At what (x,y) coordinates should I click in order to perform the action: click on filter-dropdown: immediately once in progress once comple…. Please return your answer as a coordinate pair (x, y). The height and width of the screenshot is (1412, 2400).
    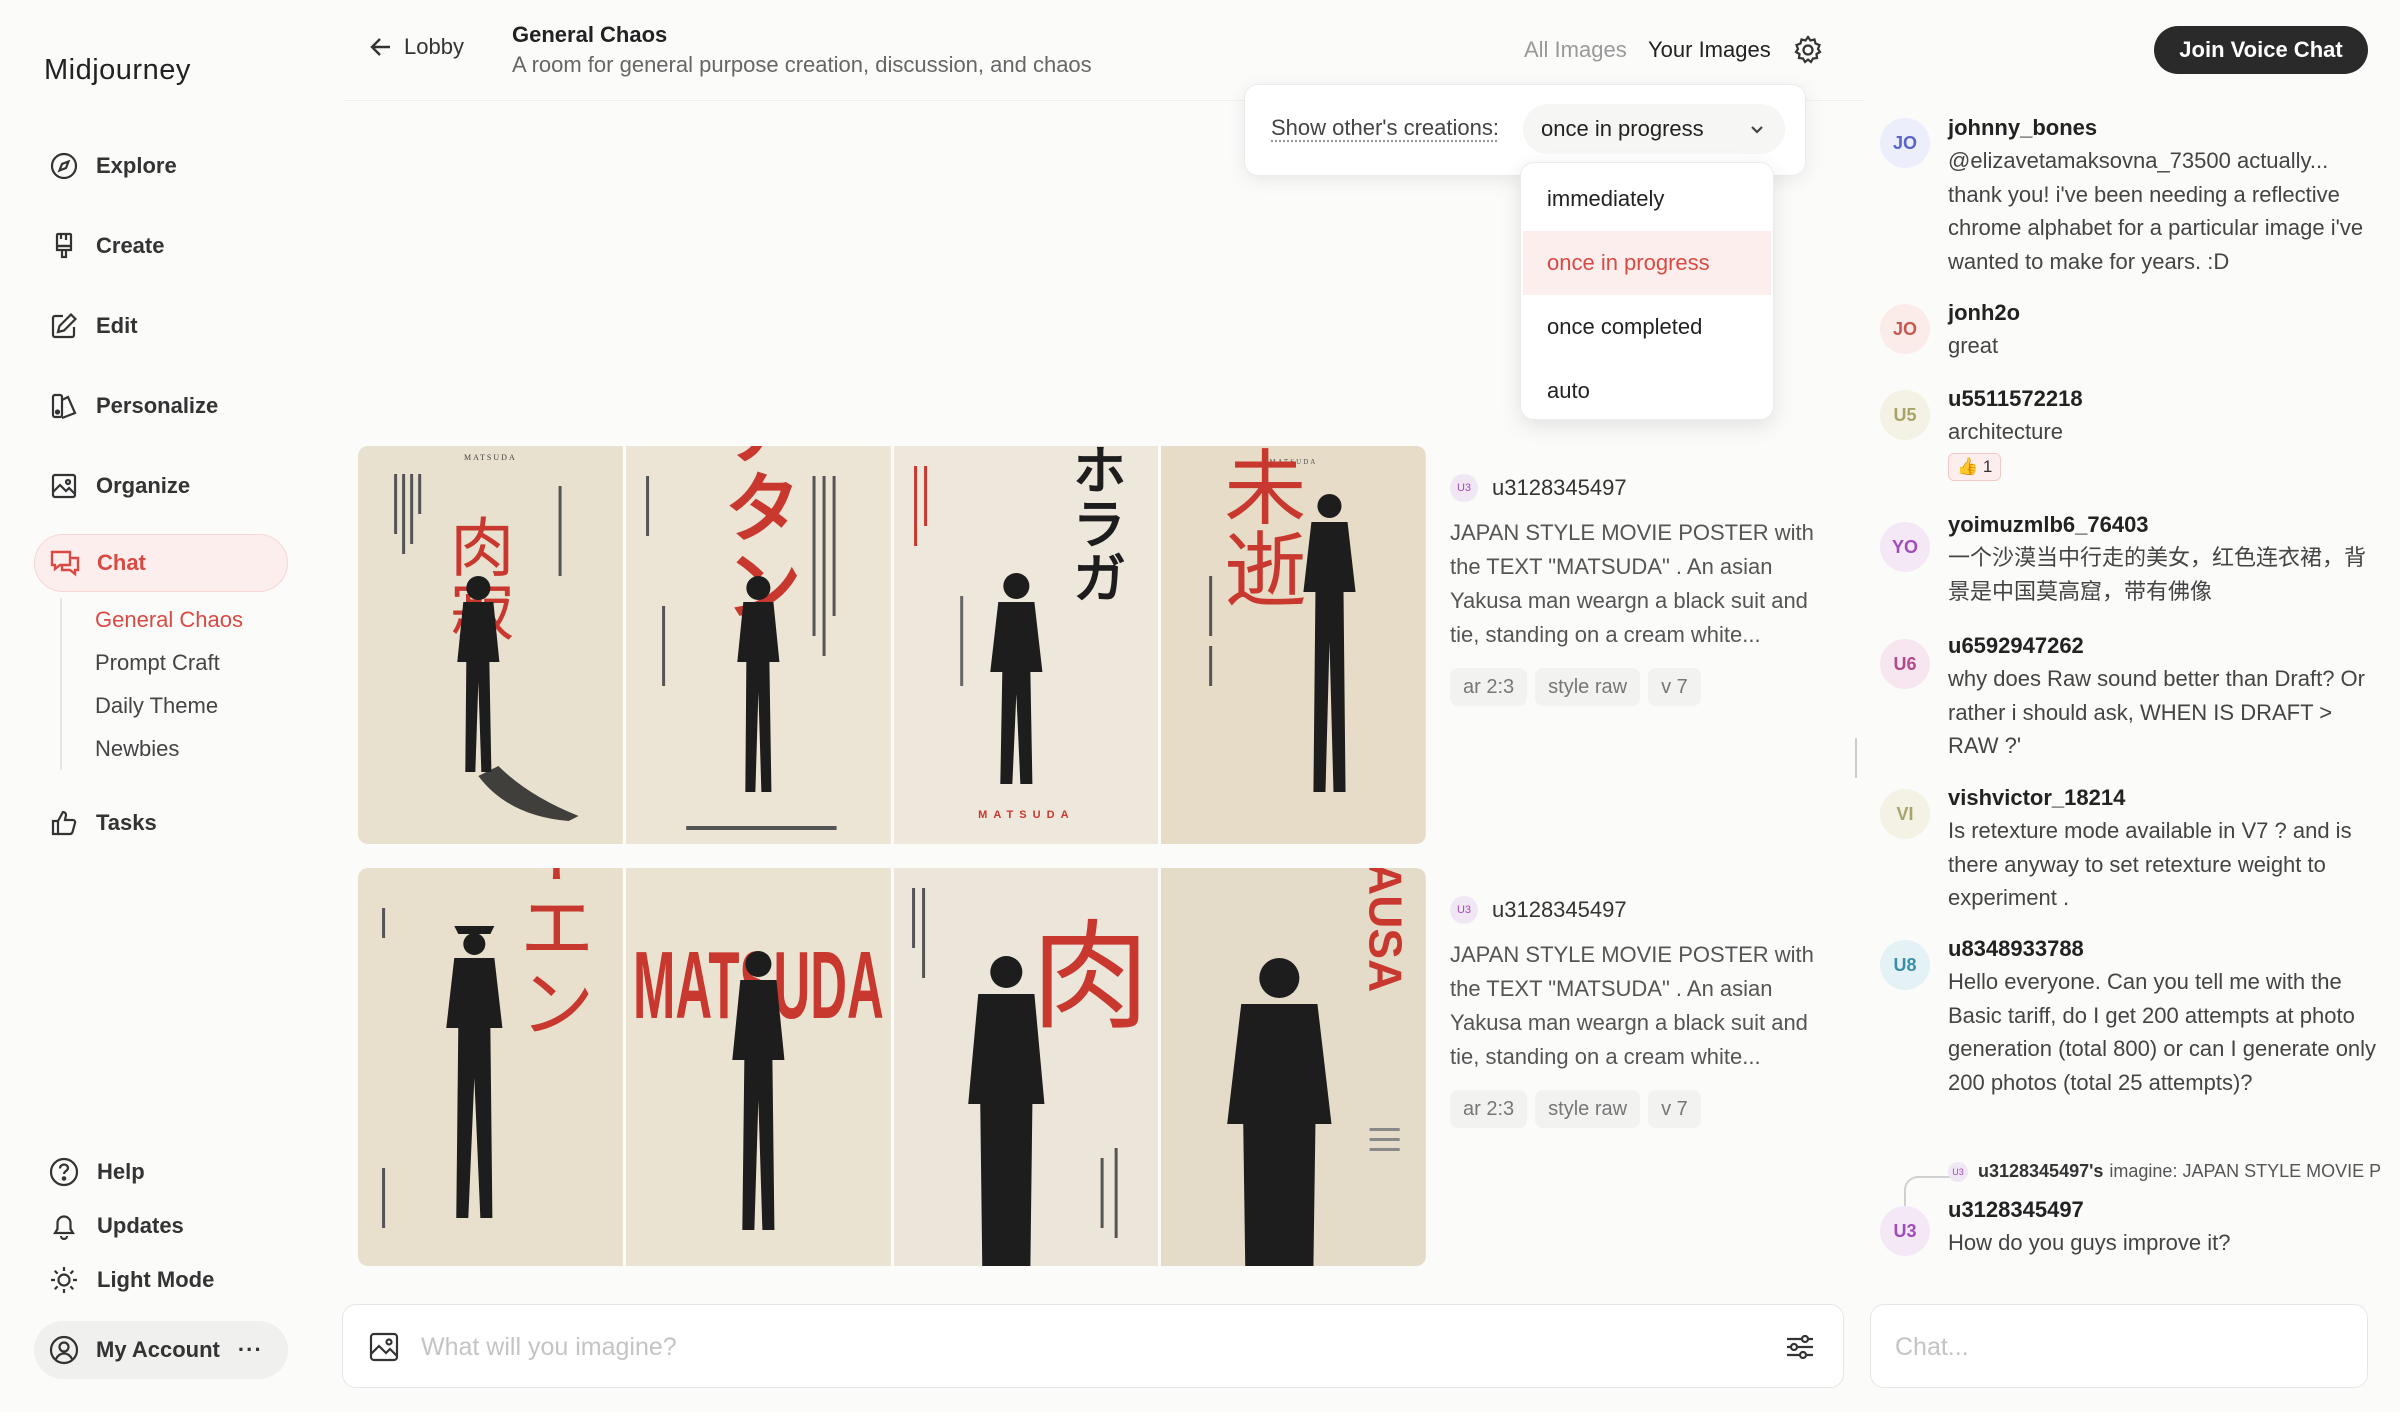
    Looking at the image, I should click on (1647, 291).